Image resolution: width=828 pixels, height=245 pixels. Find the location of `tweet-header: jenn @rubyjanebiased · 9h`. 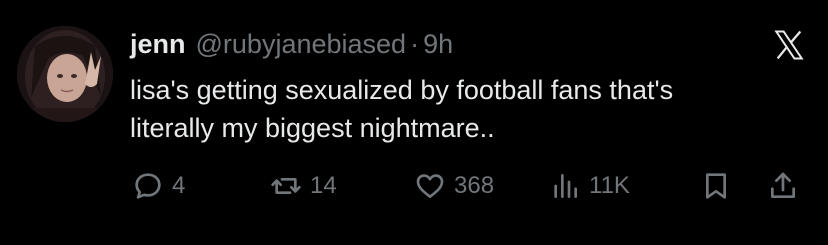

tweet-header: jenn @rubyjanebiased · 9h is located at coordinates (291, 44).